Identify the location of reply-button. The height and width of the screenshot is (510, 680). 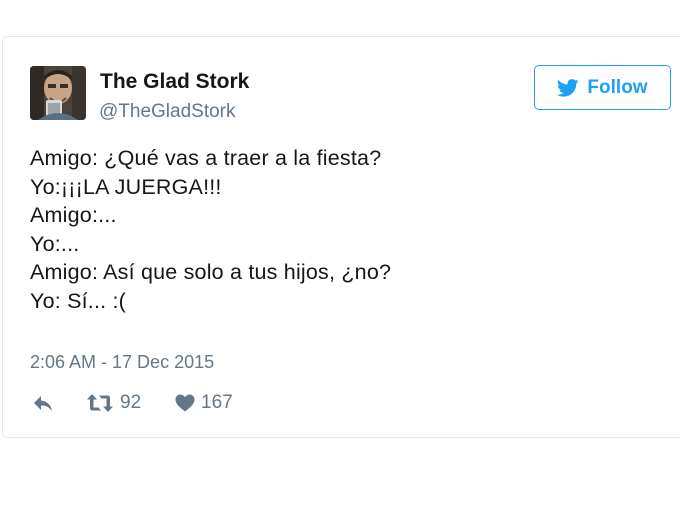
(43, 403).